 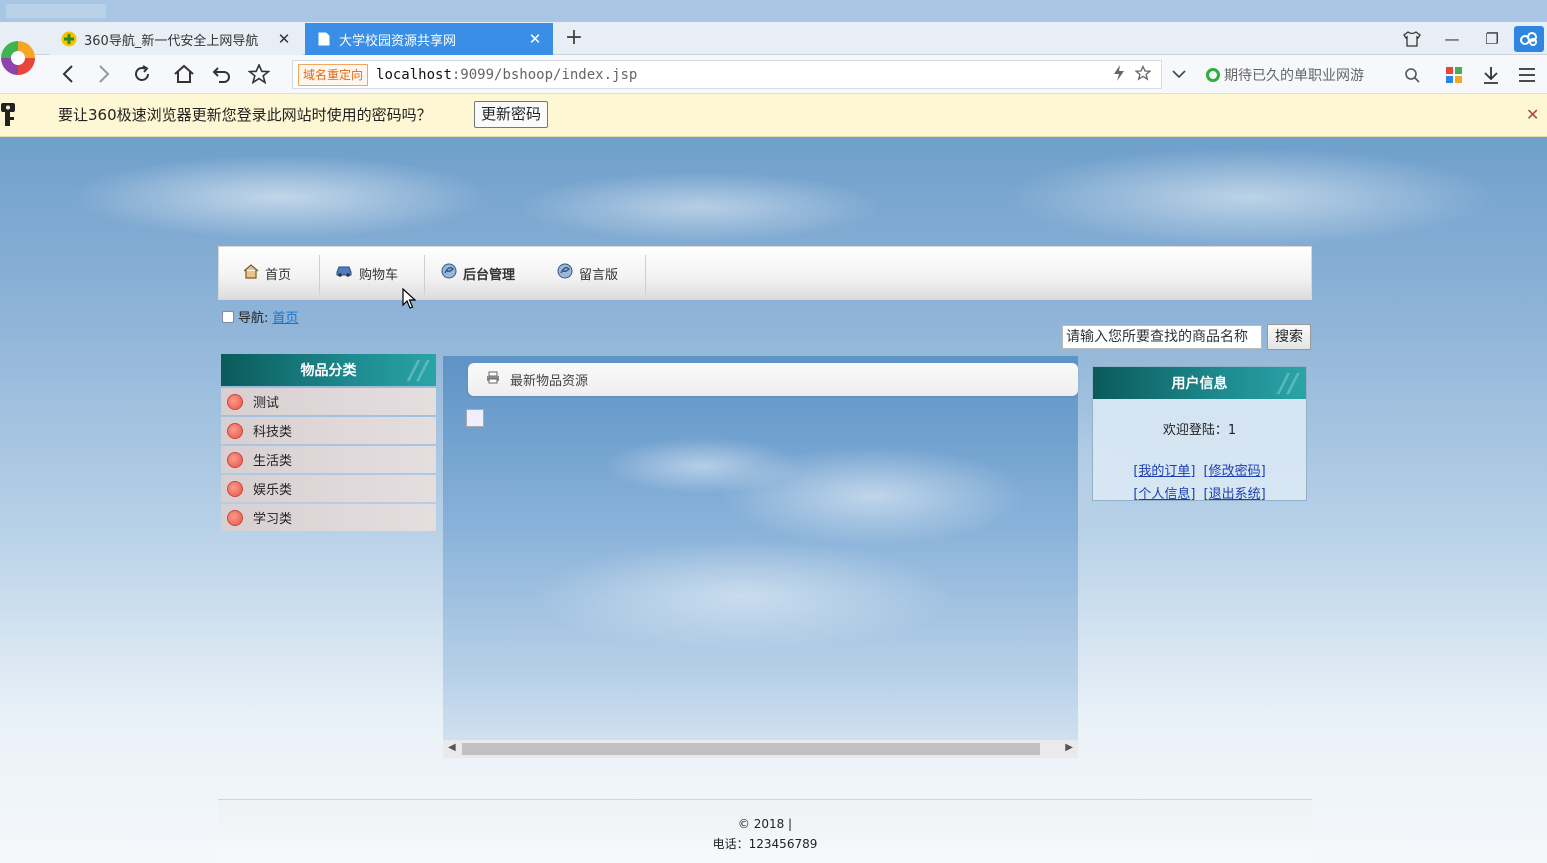 What do you see at coordinates (21, 55) in the screenshot?
I see `browser-logo-icon` at bounding box center [21, 55].